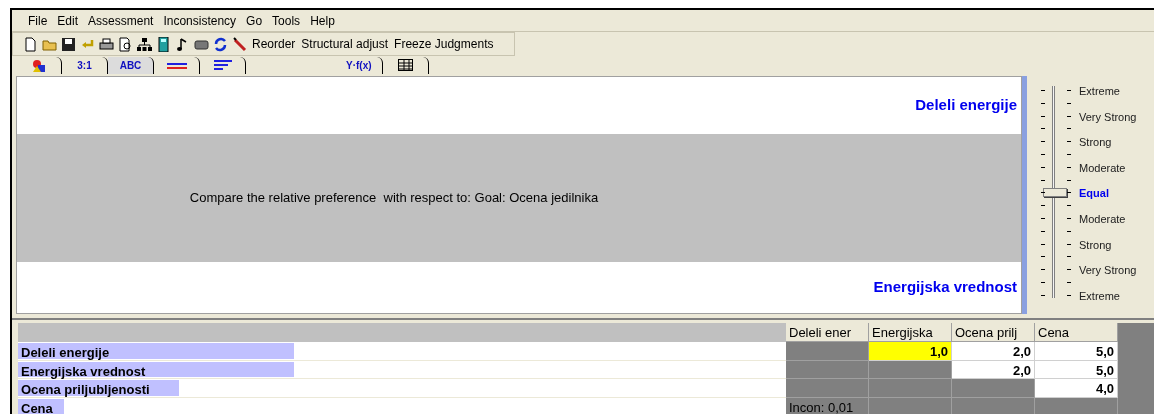 The width and height of the screenshot is (1154, 414). What do you see at coordinates (286, 20) in the screenshot?
I see `menu-item: Tools` at bounding box center [286, 20].